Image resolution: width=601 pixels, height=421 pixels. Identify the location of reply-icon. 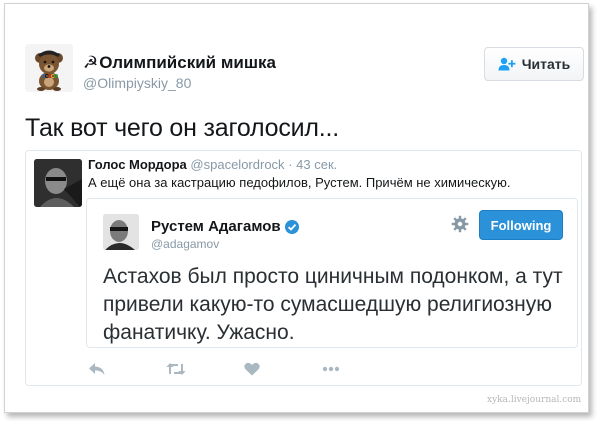
(97, 369).